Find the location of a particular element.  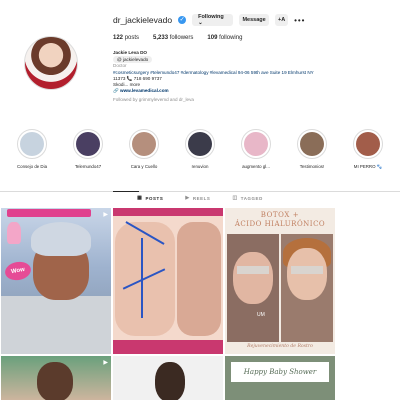

message-button: Message is located at coordinates (254, 20).